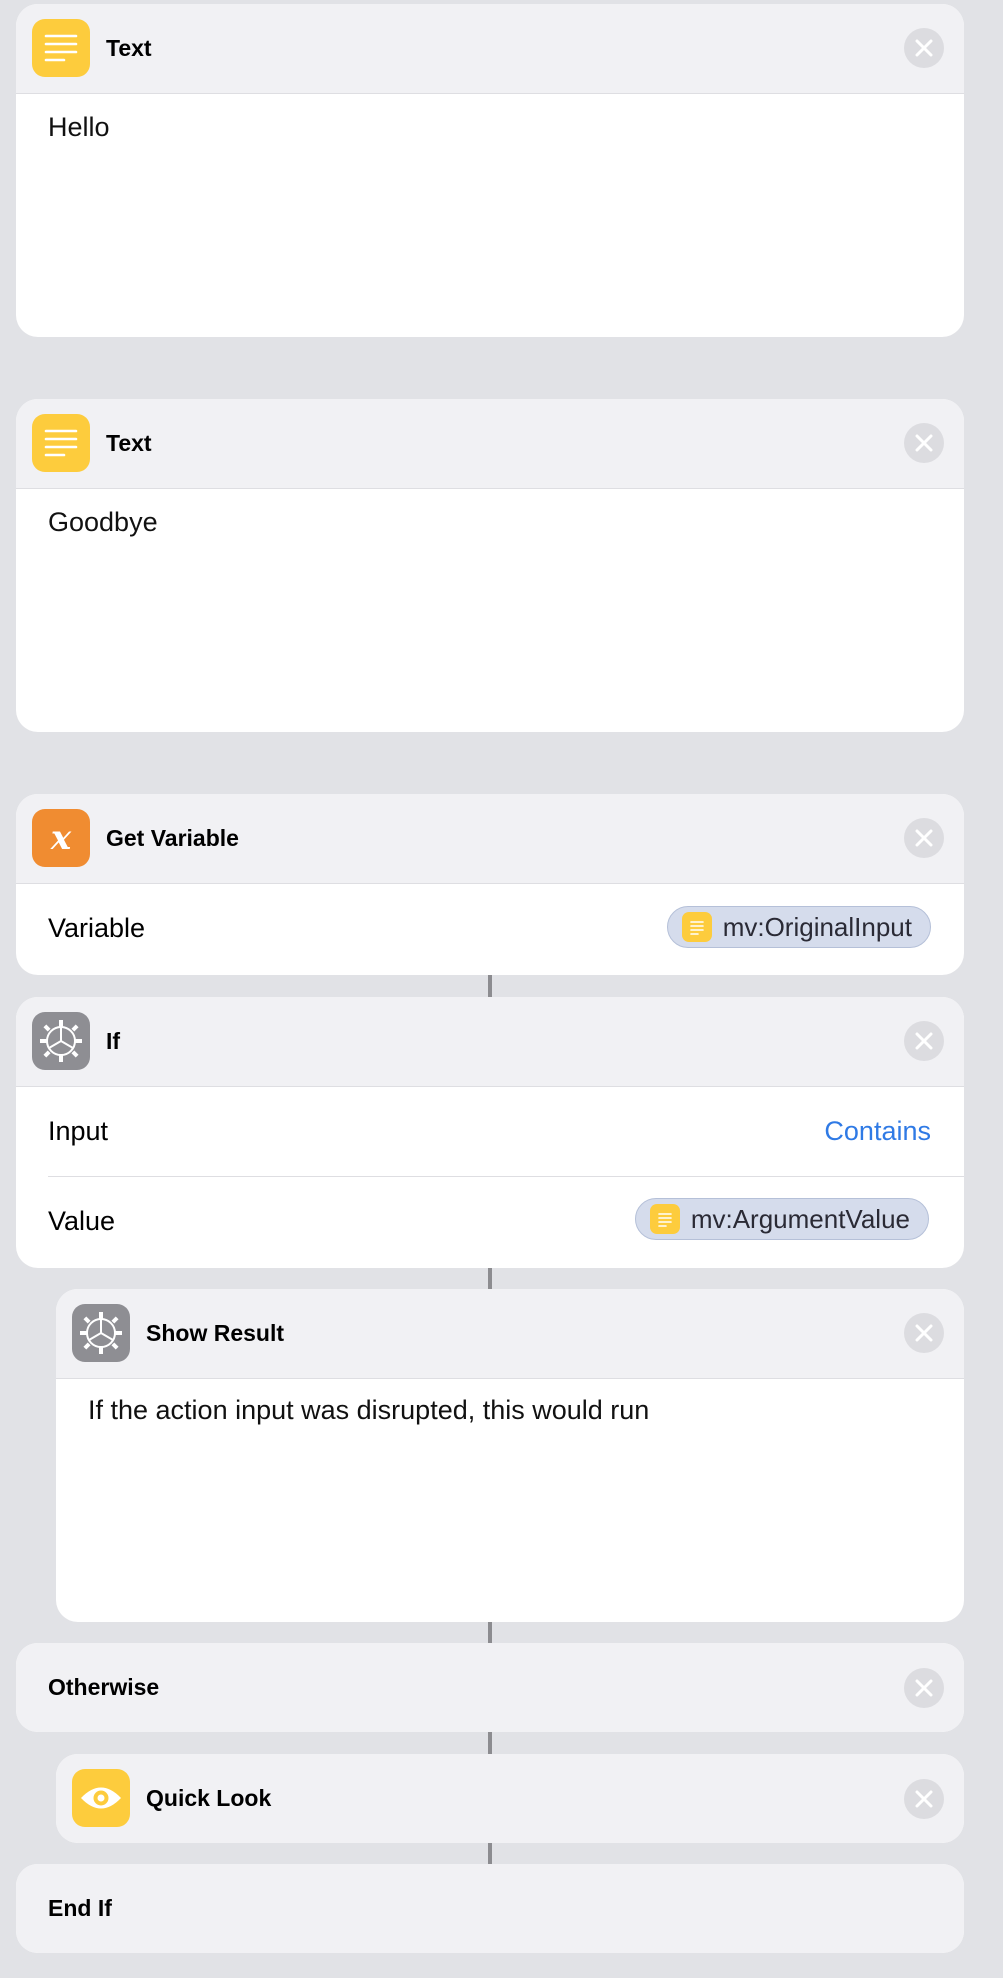  Describe the element at coordinates (490, 839) in the screenshot. I see `action-header: x Get Variable` at that location.